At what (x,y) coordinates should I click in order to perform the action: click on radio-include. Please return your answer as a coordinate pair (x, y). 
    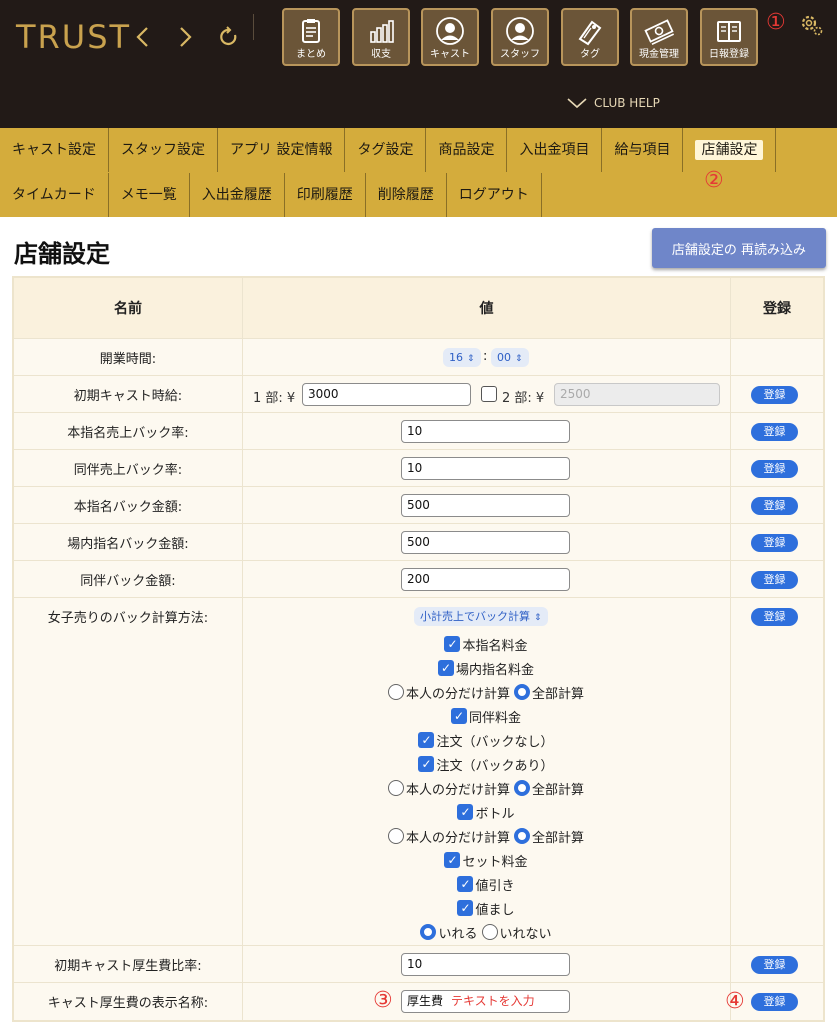
    Looking at the image, I should click on (428, 932).